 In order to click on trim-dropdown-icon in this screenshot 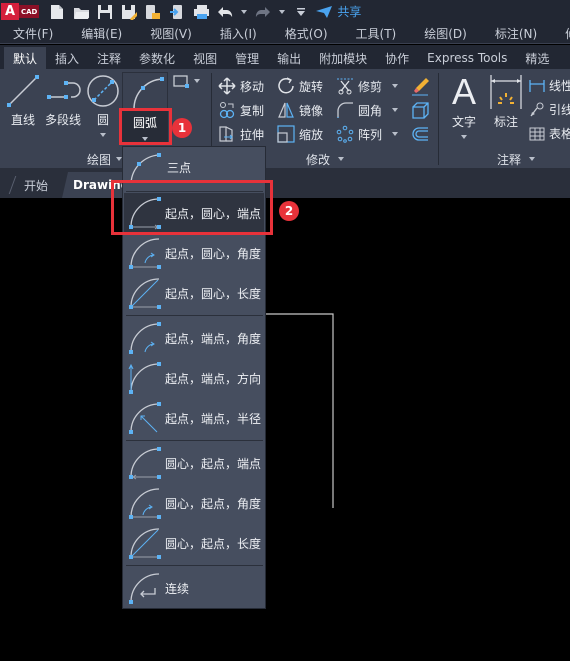, I will do `click(395, 86)`.